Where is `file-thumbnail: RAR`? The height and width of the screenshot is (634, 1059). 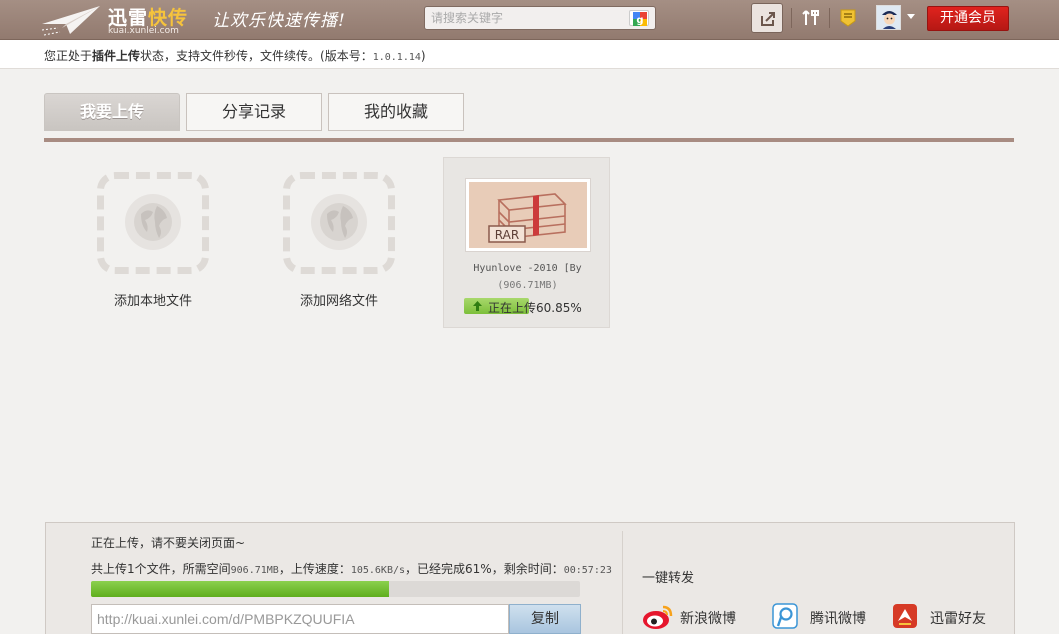 file-thumbnail: RAR is located at coordinates (528, 215).